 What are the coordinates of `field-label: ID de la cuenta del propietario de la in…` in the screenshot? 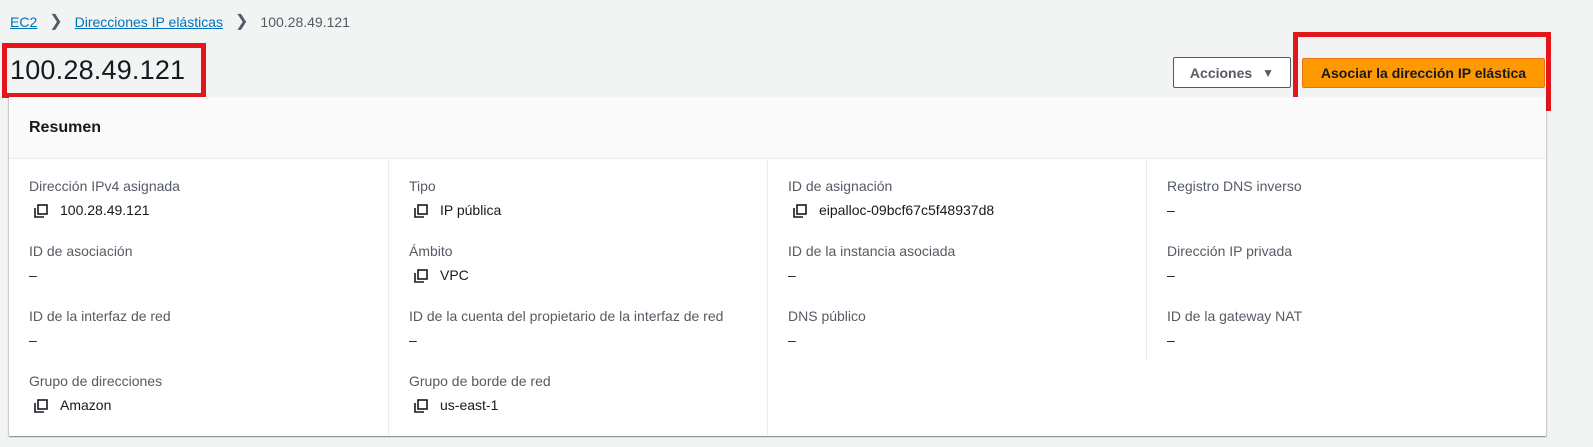 It's located at (566, 316).